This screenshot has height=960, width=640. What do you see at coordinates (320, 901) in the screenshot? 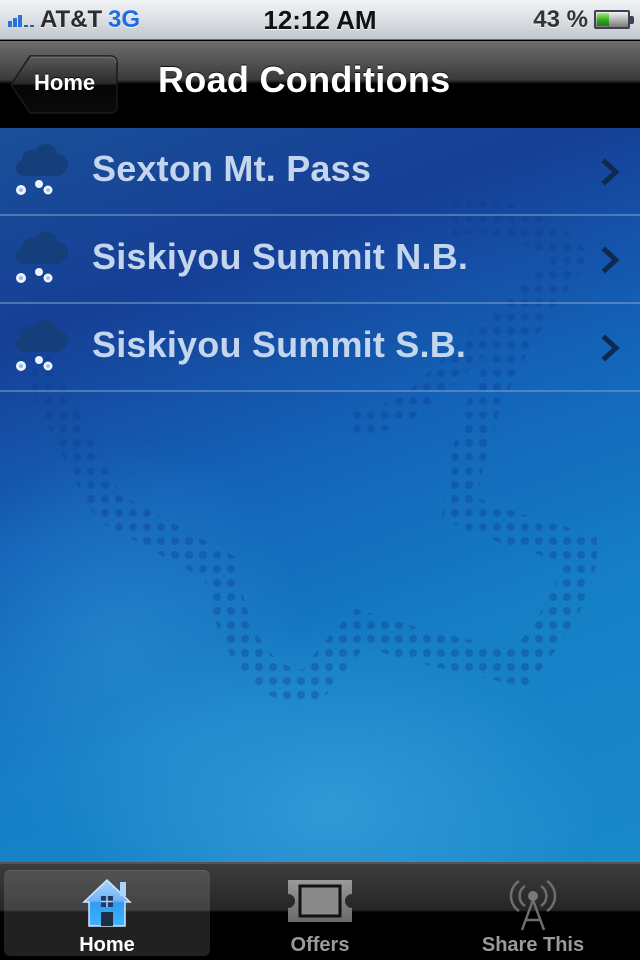
I see `ticket-icon` at bounding box center [320, 901].